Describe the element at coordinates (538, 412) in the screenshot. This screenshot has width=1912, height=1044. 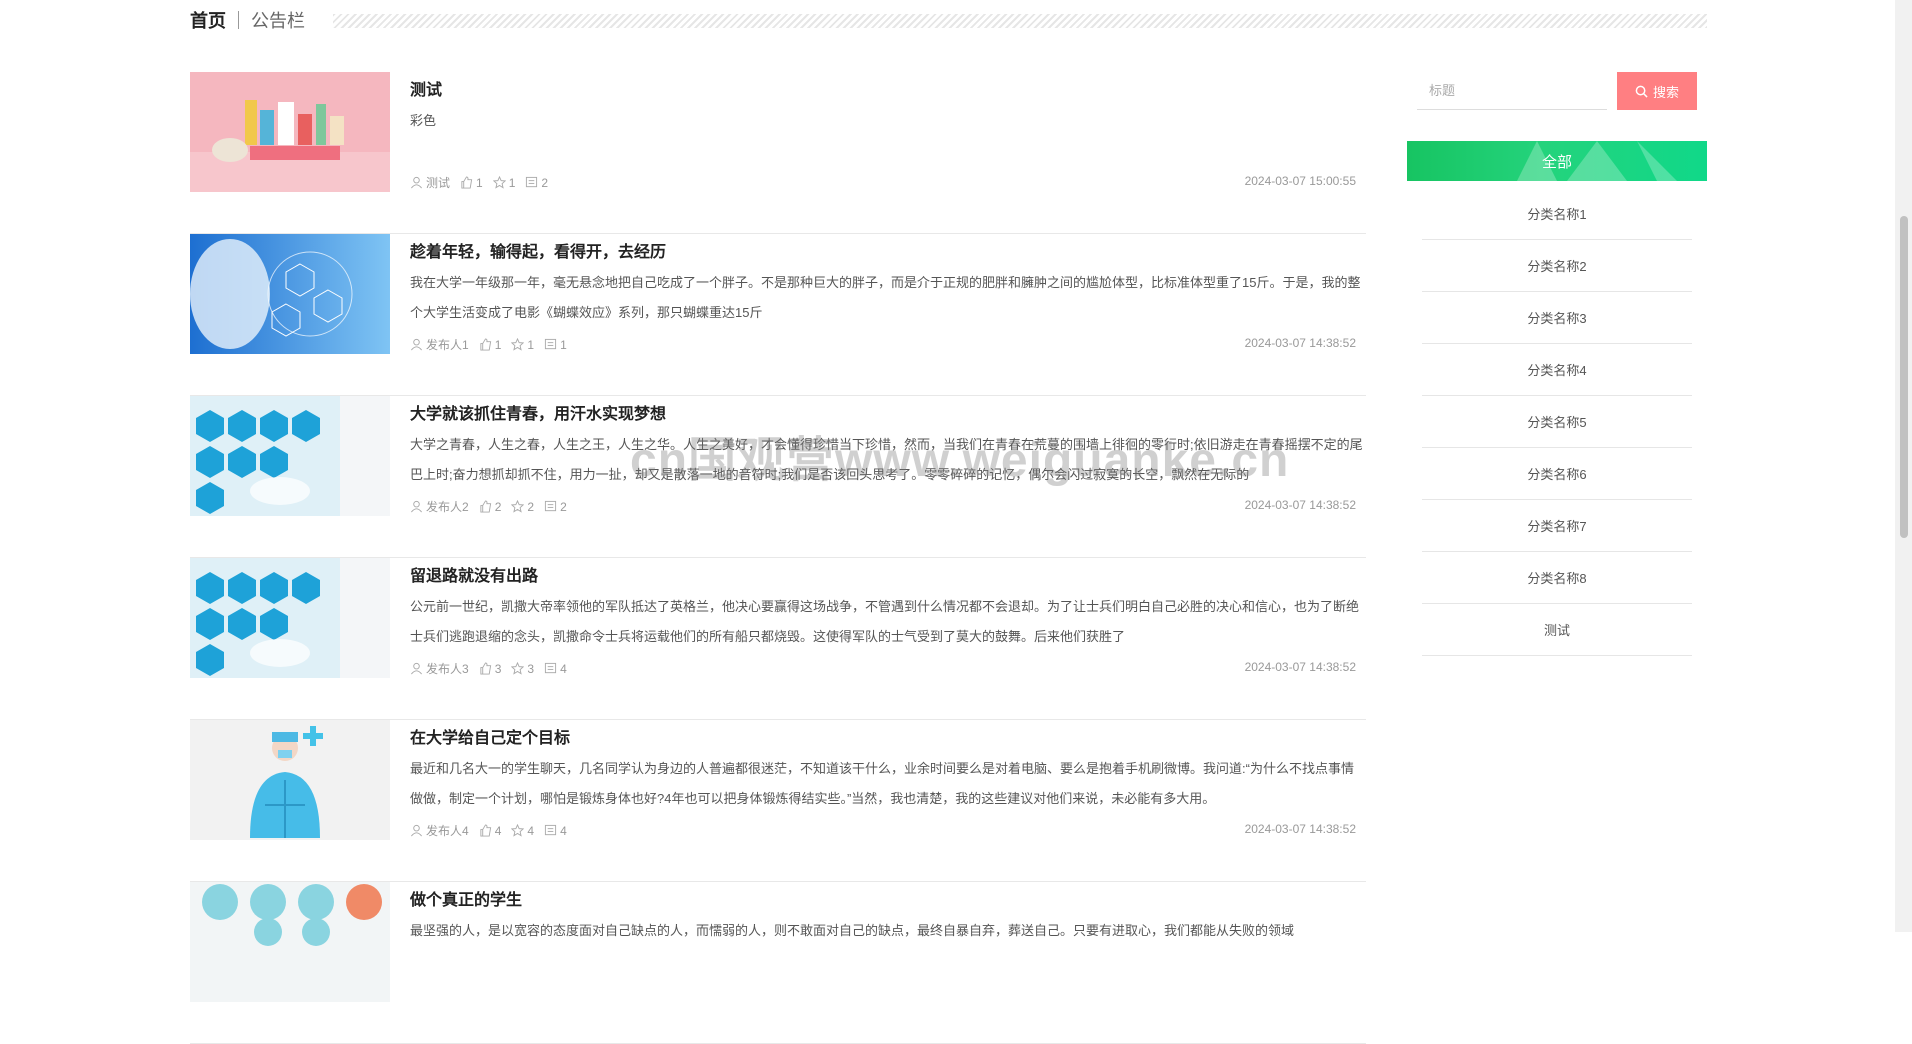
I see `article-title: 大学就该抓住青春，用汗水实现梦想` at that location.